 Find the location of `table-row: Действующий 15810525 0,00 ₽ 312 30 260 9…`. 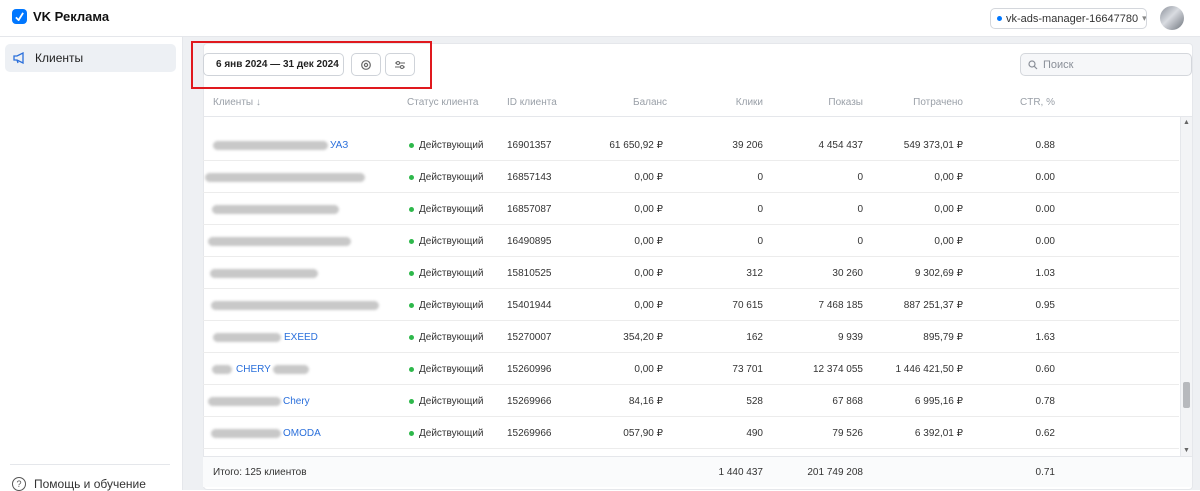

table-row: Действующий 15810525 0,00 ₽ 312 30 260 9… is located at coordinates (691, 273).